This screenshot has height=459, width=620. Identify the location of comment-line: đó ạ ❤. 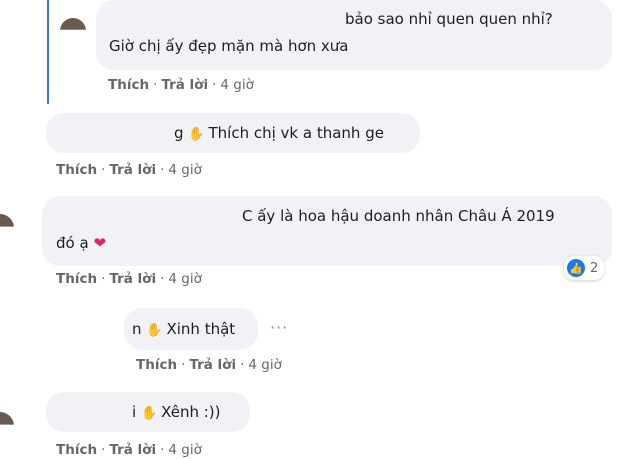
(81, 243).